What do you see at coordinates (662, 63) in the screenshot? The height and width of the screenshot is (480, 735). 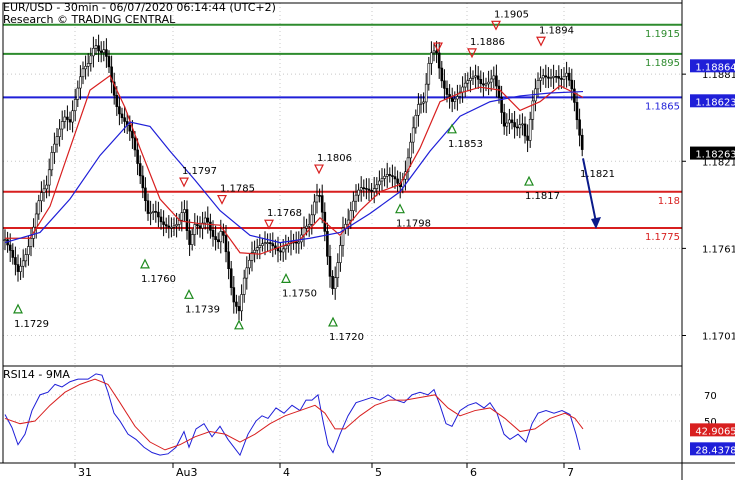 I see `level-label: 1.1895` at bounding box center [662, 63].